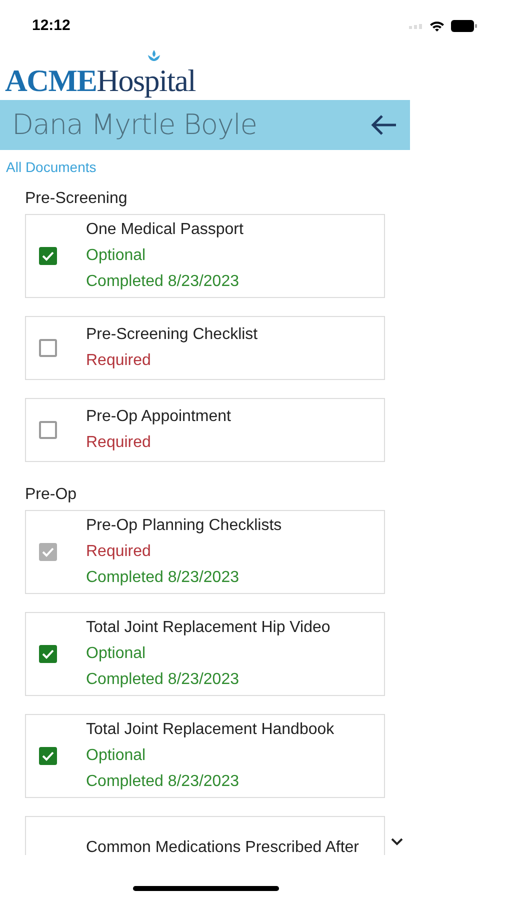 The height and width of the screenshot is (900, 507). Describe the element at coordinates (416, 26) in the screenshot. I see `signal-icon` at that location.